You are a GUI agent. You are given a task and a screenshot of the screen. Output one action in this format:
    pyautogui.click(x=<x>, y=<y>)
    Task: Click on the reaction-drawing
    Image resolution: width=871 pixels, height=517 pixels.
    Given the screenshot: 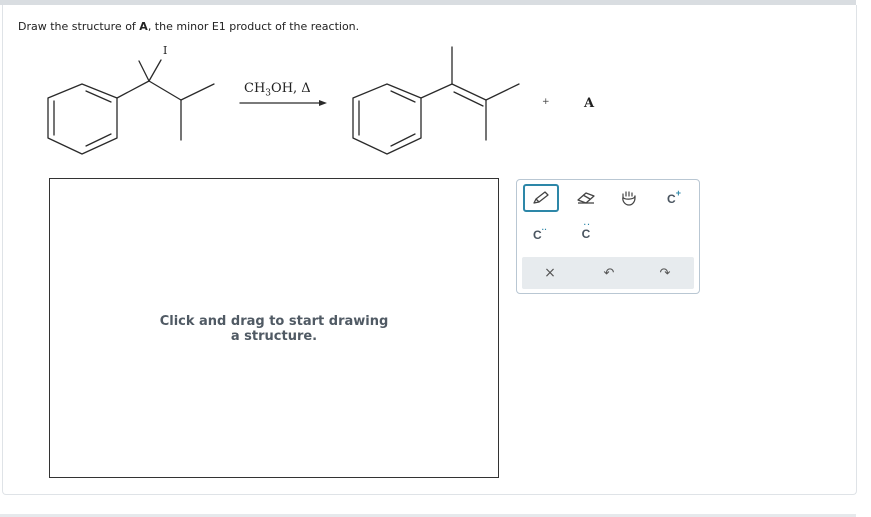 What is the action you would take?
    pyautogui.click(x=283, y=100)
    